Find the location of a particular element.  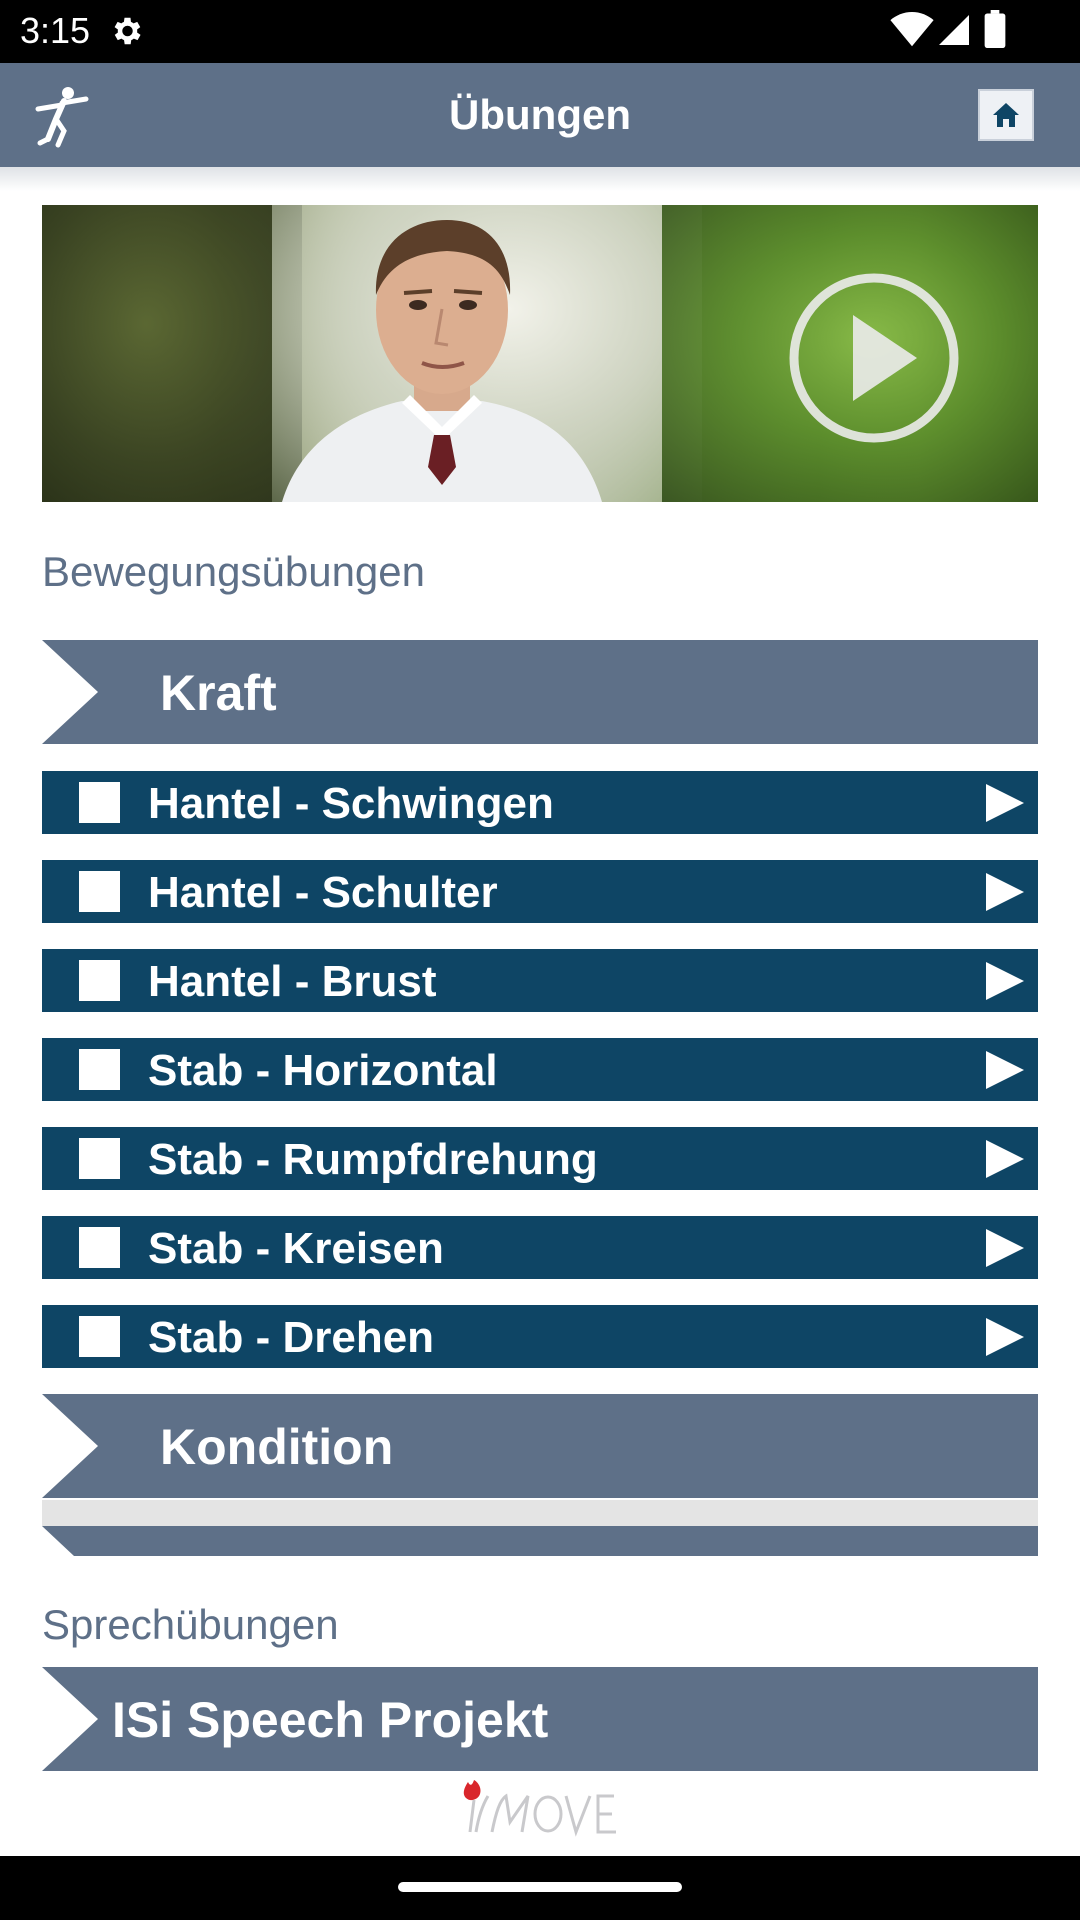

exercise-row: Hantel - Brust is located at coordinates (540, 980).